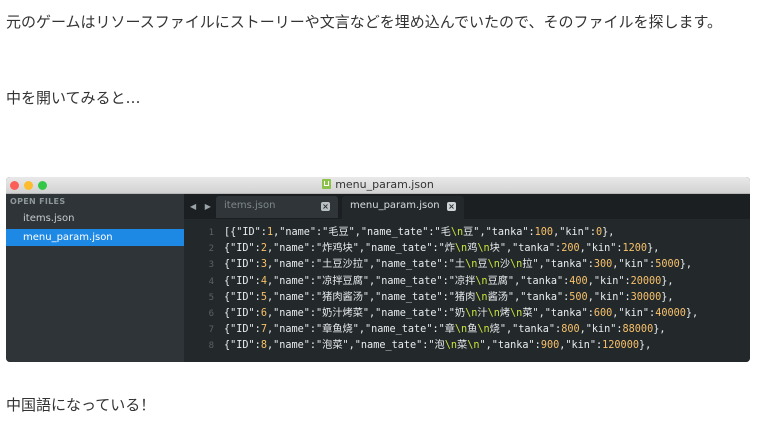 The height and width of the screenshot is (439, 775). What do you see at coordinates (371, 297) in the screenshot?
I see `code-token: ,"name":"猪肉酱汤","name_tate":"猪肉` at bounding box center [371, 297].